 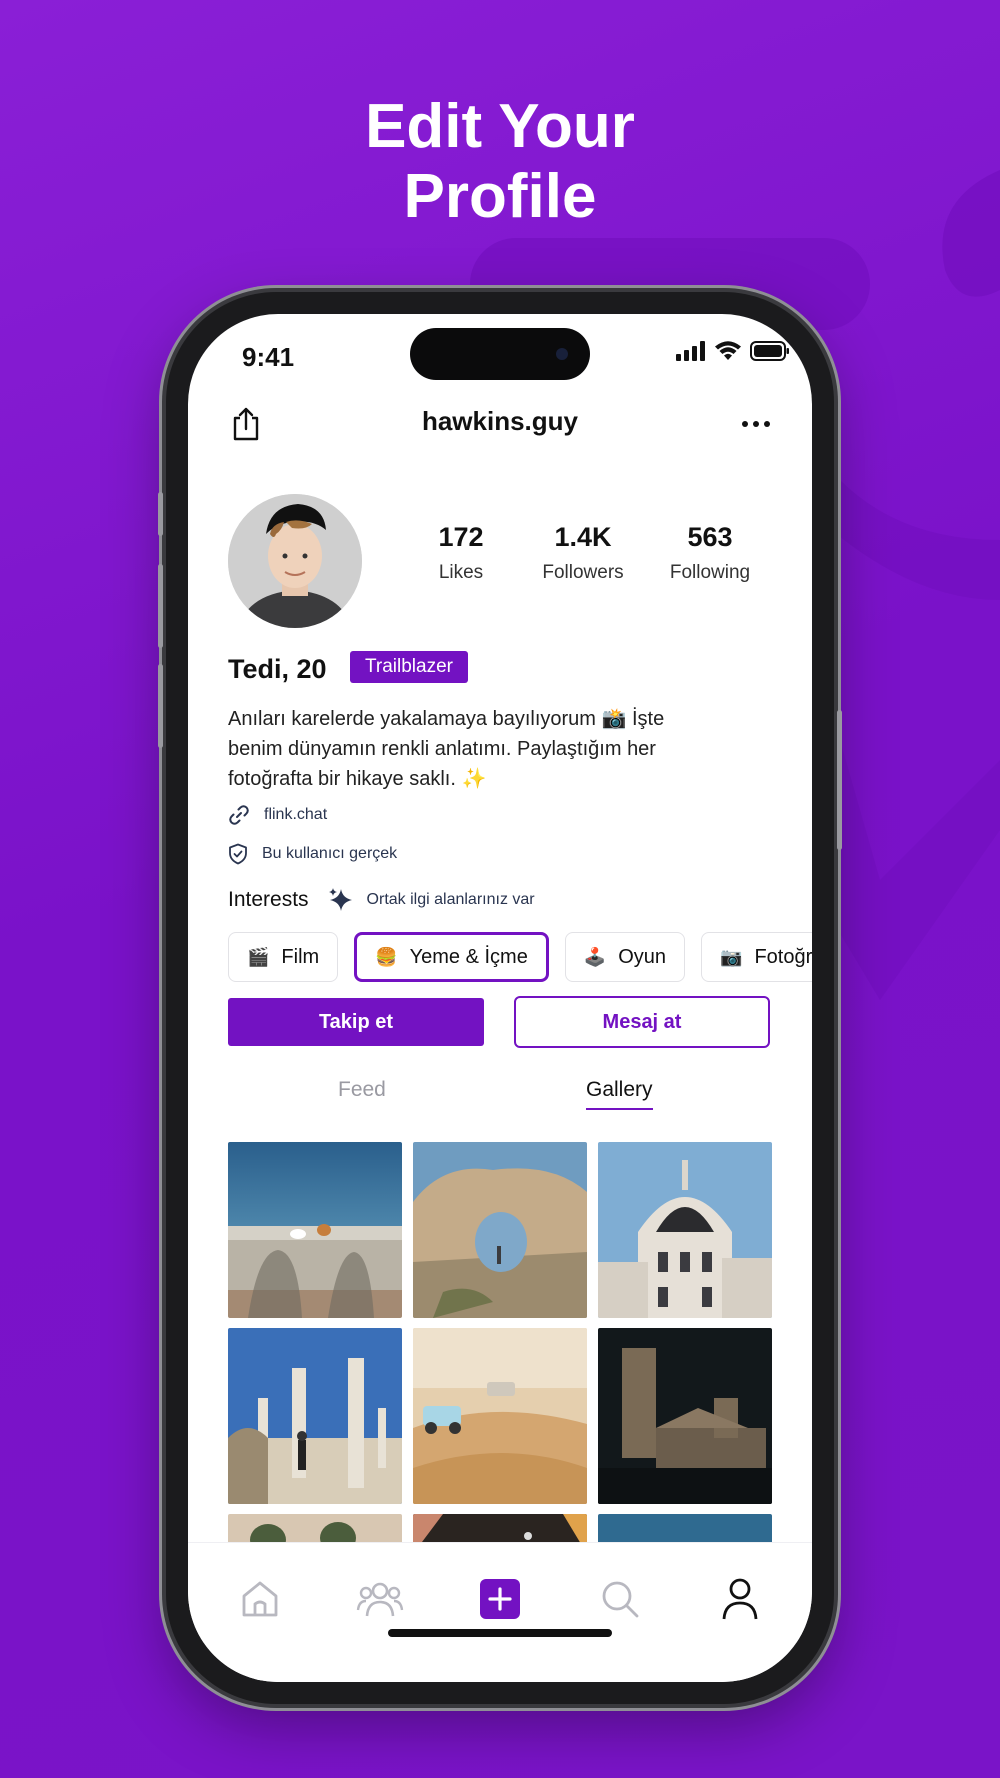 What do you see at coordinates (783, 956) in the screenshot?
I see `chip-label: Fotoğraf` at bounding box center [783, 956].